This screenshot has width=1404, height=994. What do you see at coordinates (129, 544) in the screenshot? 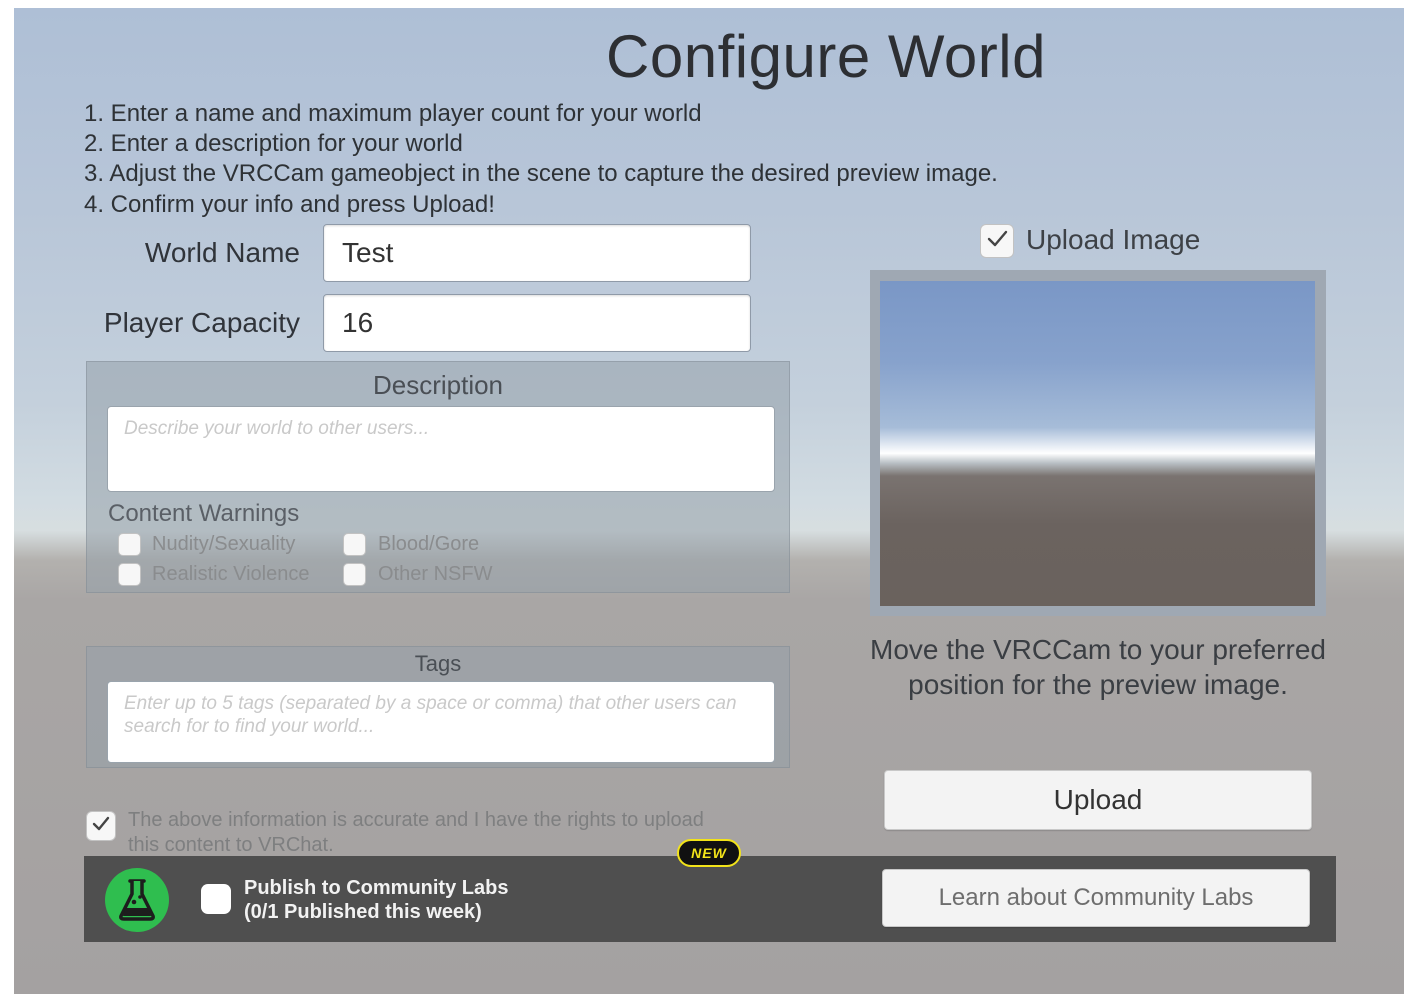
I see `nudity-sexuality-checkbox` at bounding box center [129, 544].